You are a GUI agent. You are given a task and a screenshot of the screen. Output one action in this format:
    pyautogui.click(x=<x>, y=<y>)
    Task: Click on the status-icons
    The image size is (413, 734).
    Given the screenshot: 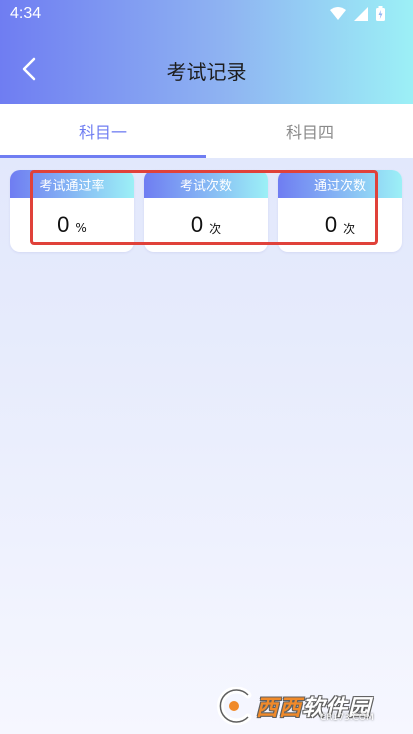 What is the action you would take?
    pyautogui.click(x=357, y=13)
    